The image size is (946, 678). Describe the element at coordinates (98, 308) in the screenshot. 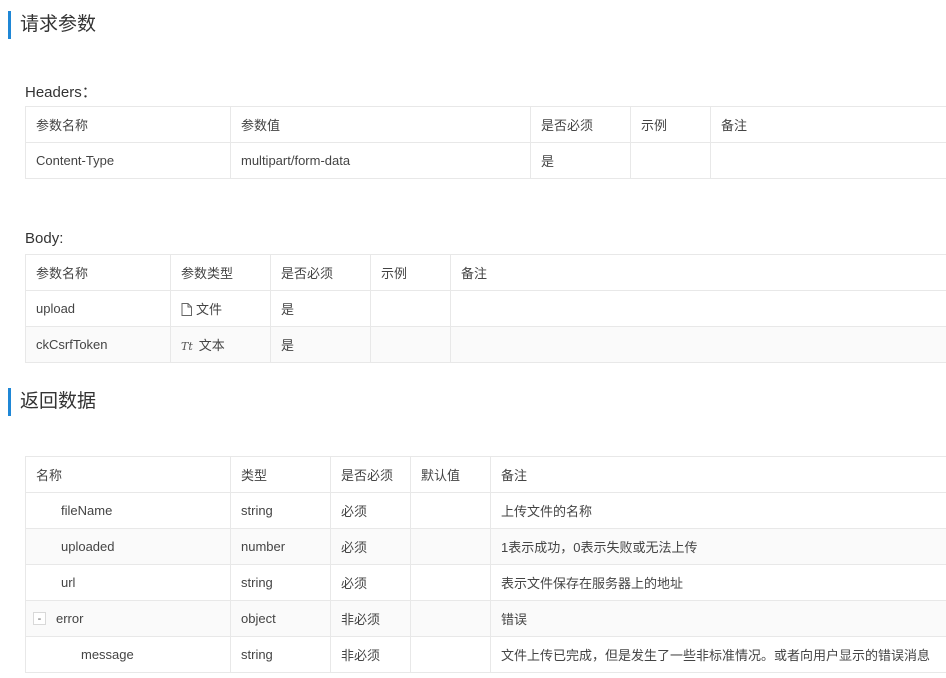

I see `param-name: upload` at that location.